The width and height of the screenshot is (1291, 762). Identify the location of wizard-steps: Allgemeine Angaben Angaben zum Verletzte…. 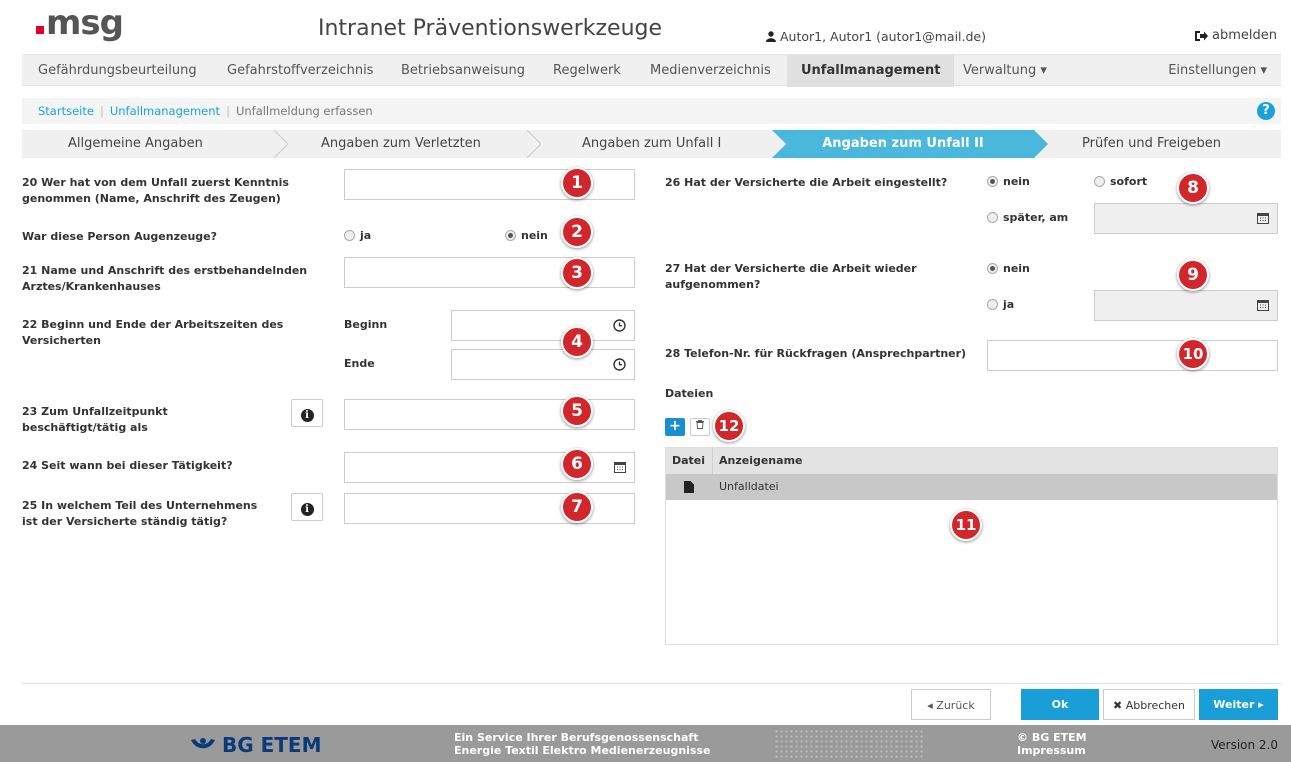
(651, 144).